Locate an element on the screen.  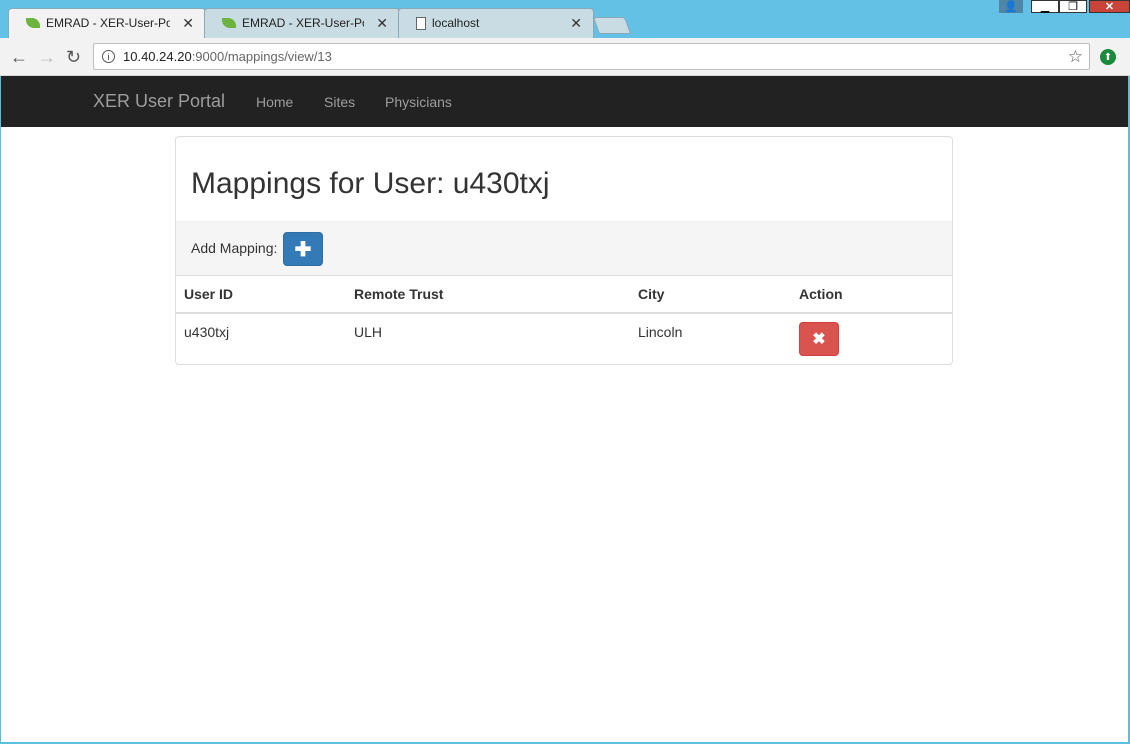
back-arrow-icon: ← is located at coordinates (19, 57).